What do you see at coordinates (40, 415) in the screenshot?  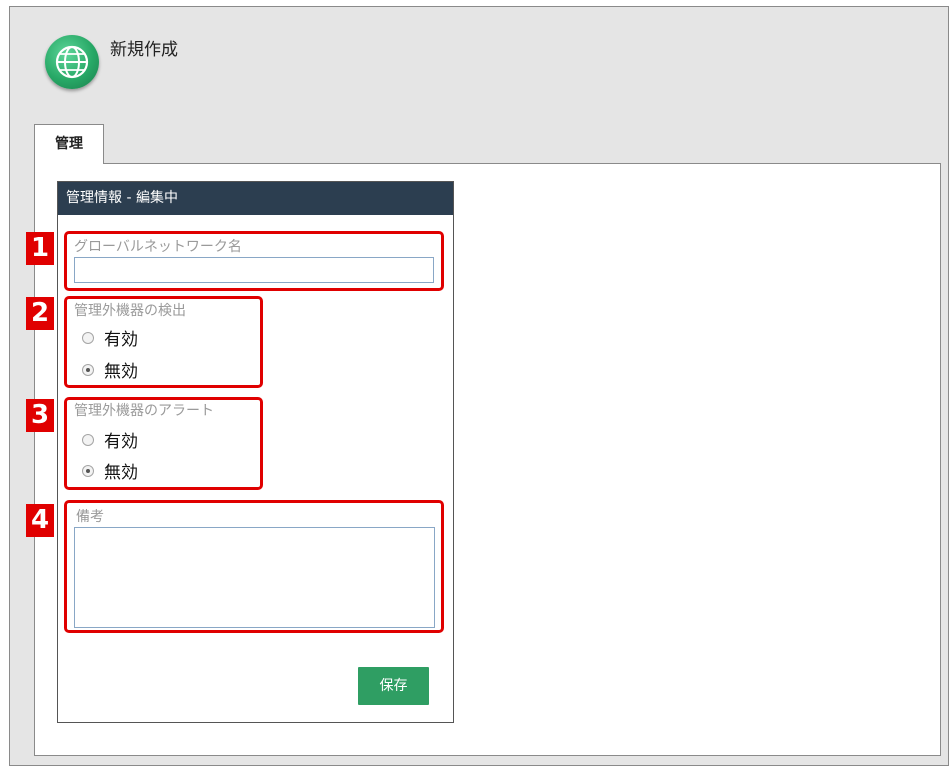 I see `callout-number-3: 3` at bounding box center [40, 415].